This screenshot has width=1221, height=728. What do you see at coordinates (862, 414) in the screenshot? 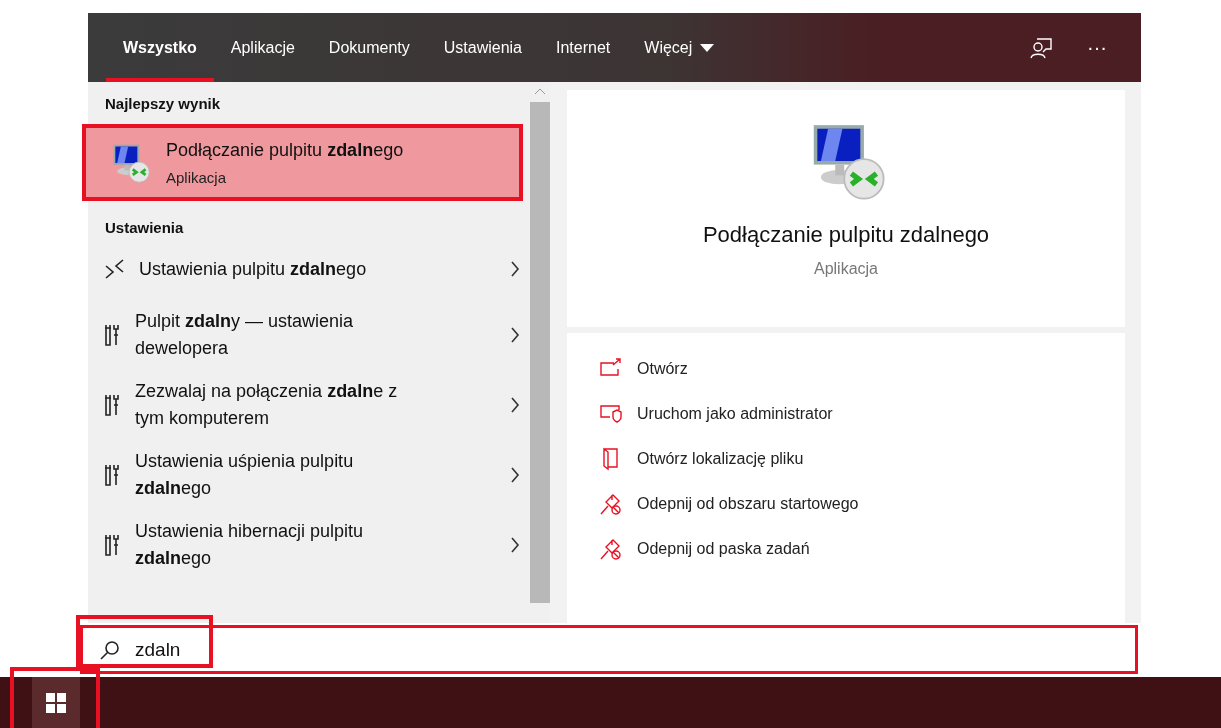
I see `action-item: Uruchom jako administrator` at bounding box center [862, 414].